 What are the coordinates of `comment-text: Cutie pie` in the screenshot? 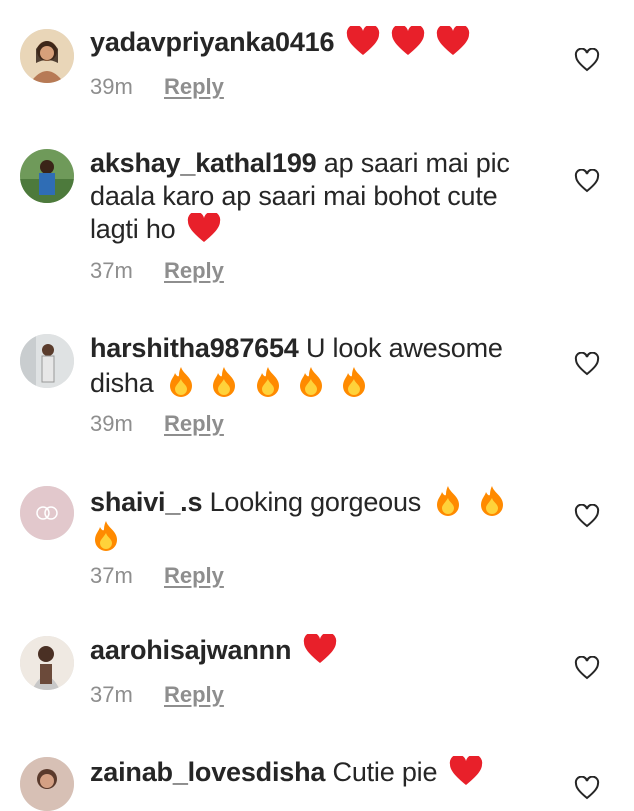 It's located at (385, 772).